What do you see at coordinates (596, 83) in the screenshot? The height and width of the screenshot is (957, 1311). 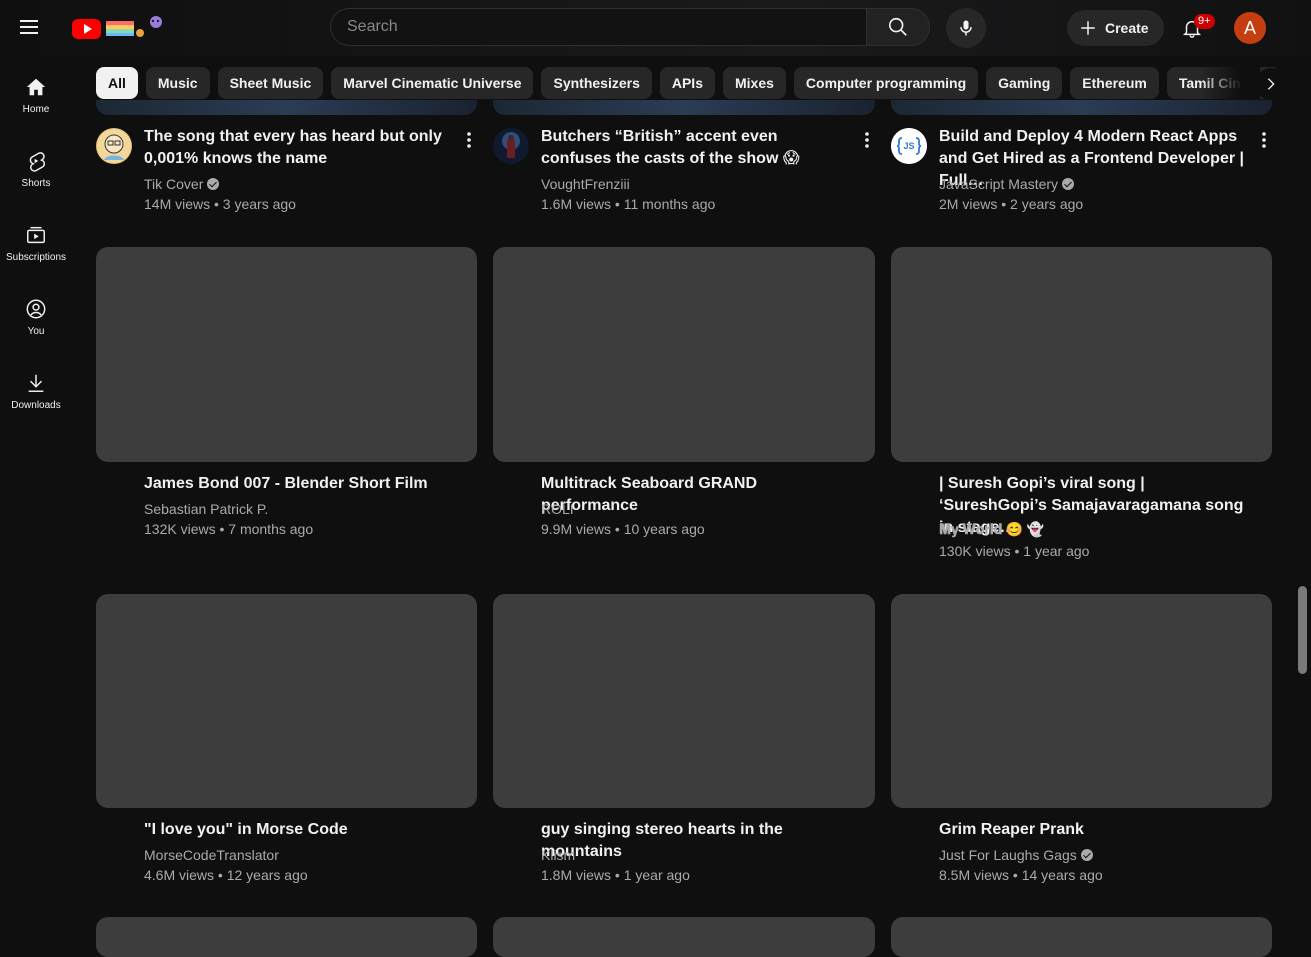 I see `chip-synthesizers: Synthesizers` at bounding box center [596, 83].